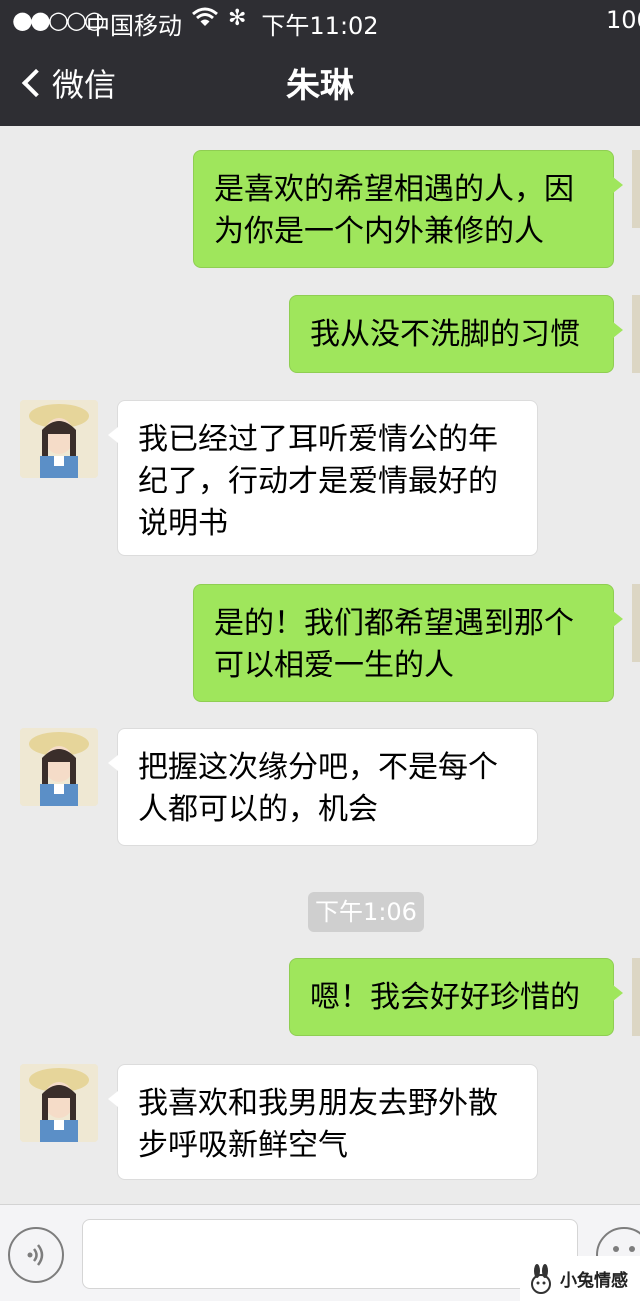 Image resolution: width=640 pixels, height=1301 pixels. I want to click on voice-input-button, so click(36, 1255).